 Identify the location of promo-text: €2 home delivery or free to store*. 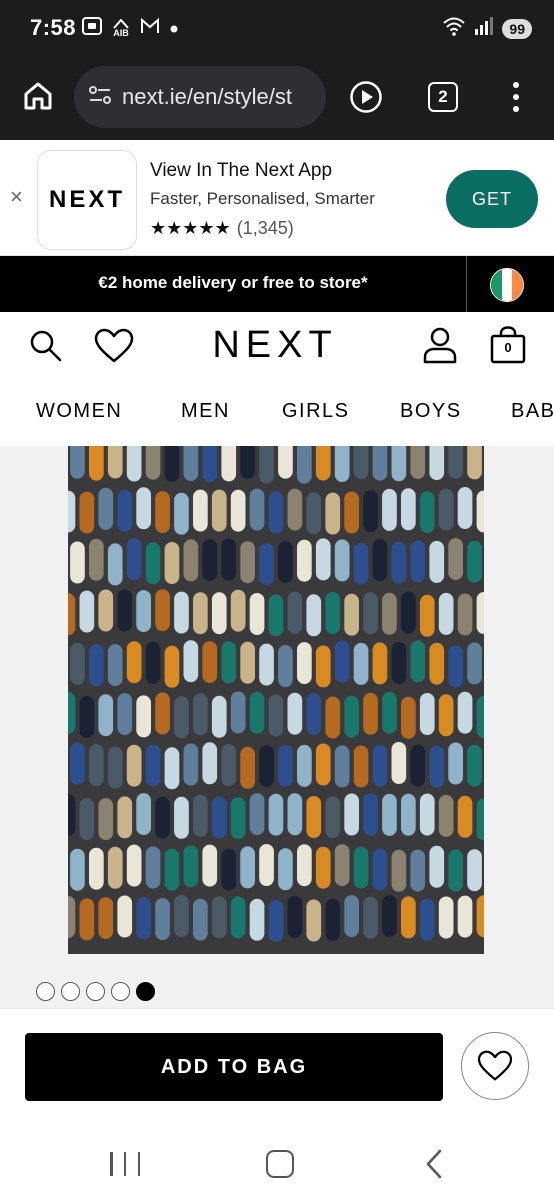
(233, 283).